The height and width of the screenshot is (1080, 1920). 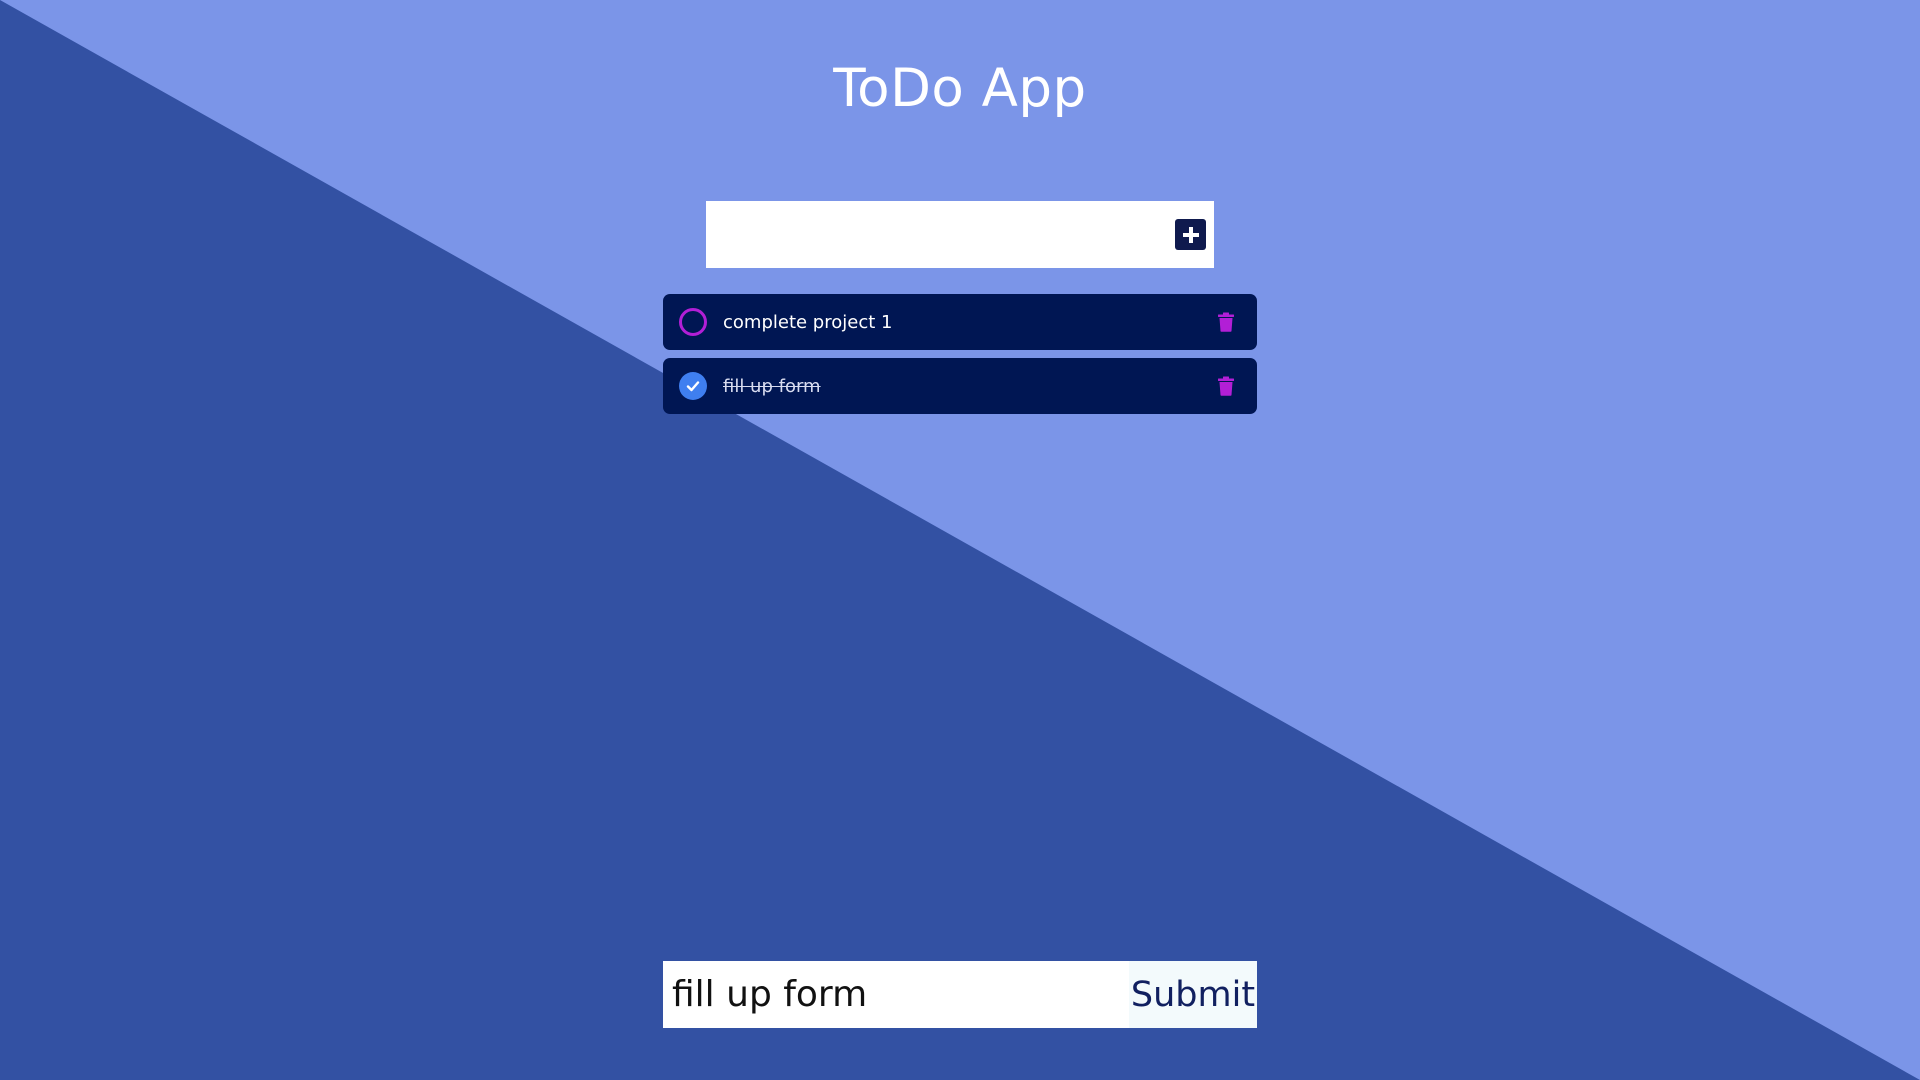 I want to click on plus-square-icon, so click(x=1190, y=234).